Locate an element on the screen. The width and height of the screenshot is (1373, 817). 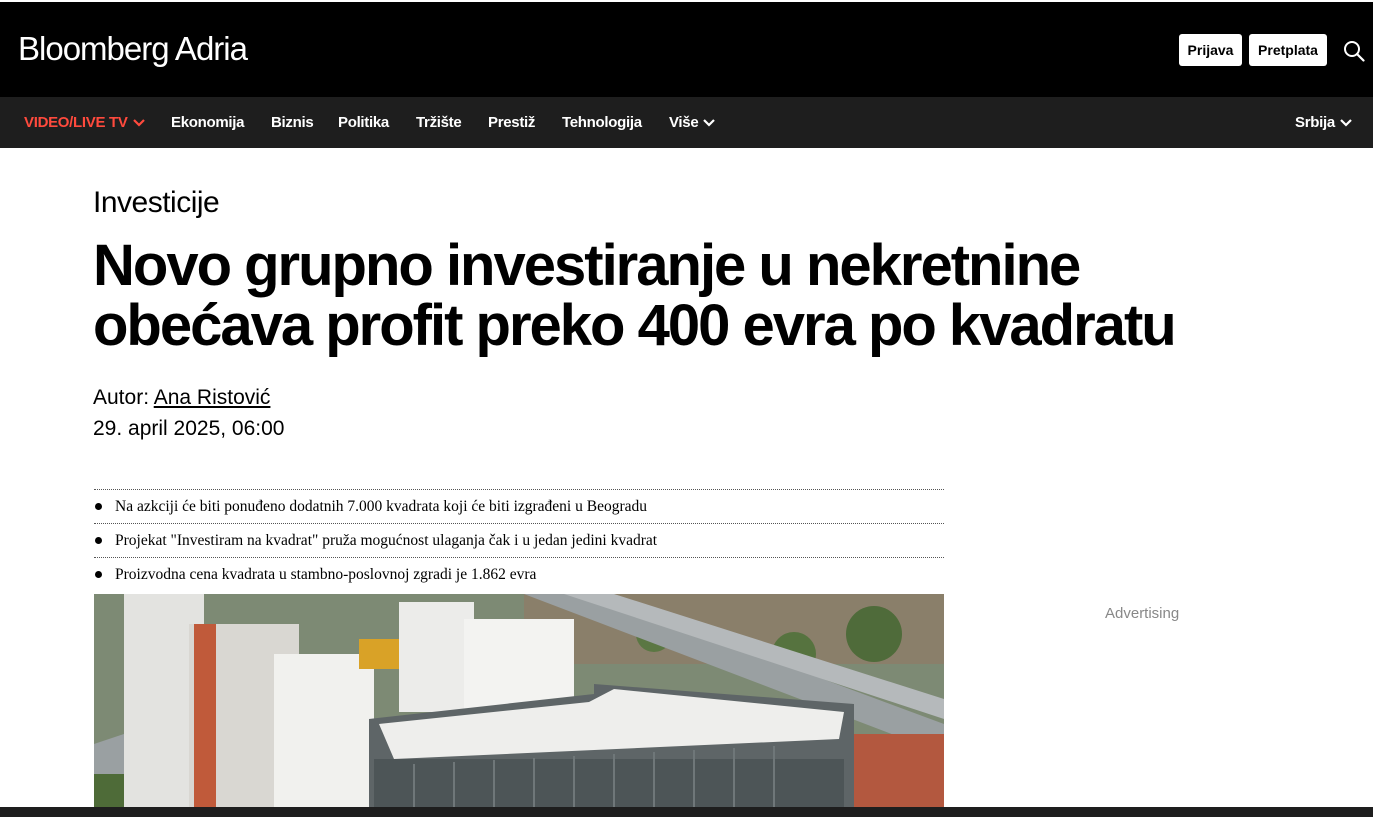
article-byline: Autor: Ana Ristović is located at coordinates (181, 398).